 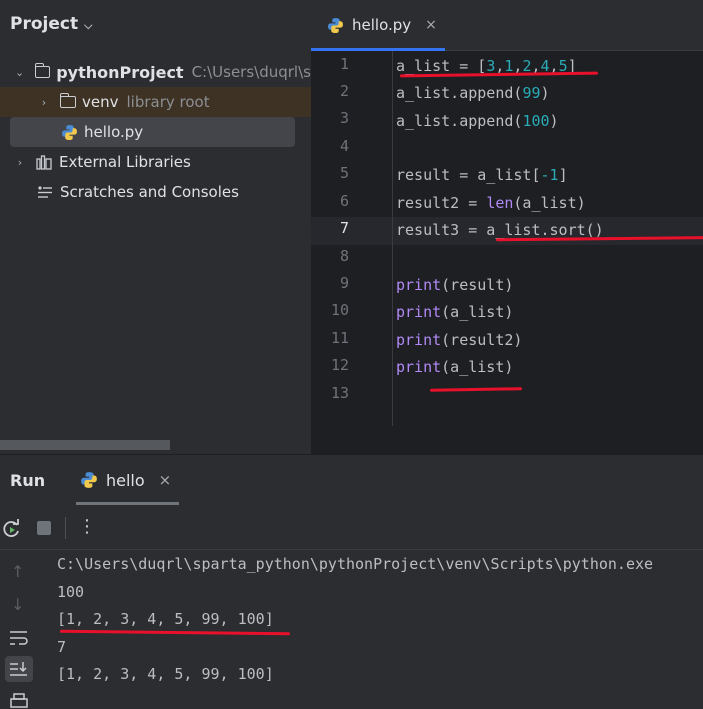 What do you see at coordinates (382, 25) in the screenshot?
I see `tab-label: hello.py` at bounding box center [382, 25].